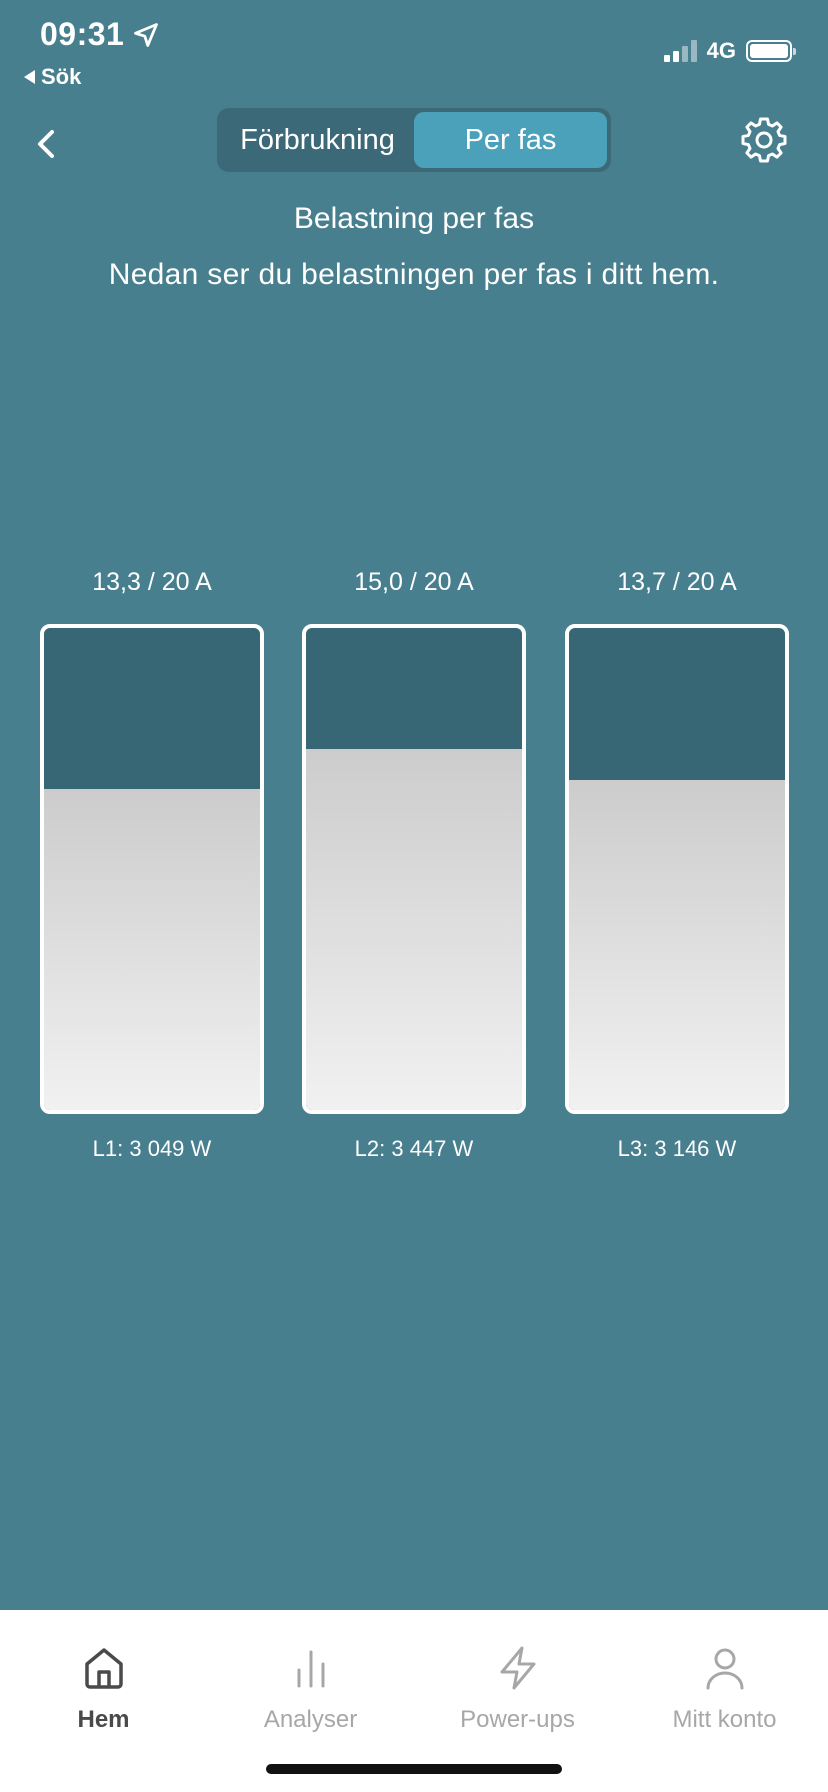 Image resolution: width=828 pixels, height=1792 pixels. I want to click on location-arrow-icon, so click(146, 34).